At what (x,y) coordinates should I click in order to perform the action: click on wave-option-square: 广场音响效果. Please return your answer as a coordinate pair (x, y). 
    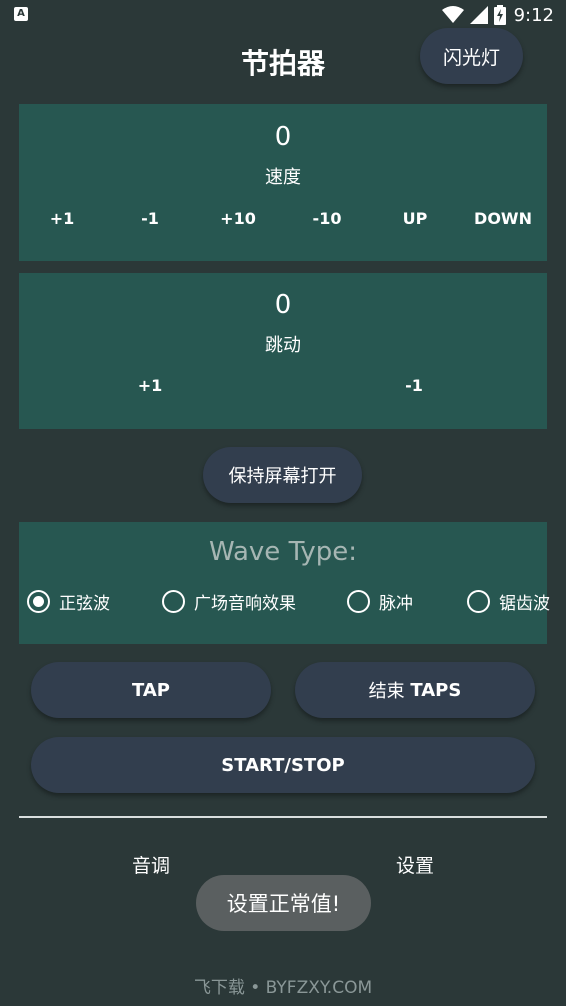
    Looking at the image, I should click on (229, 601).